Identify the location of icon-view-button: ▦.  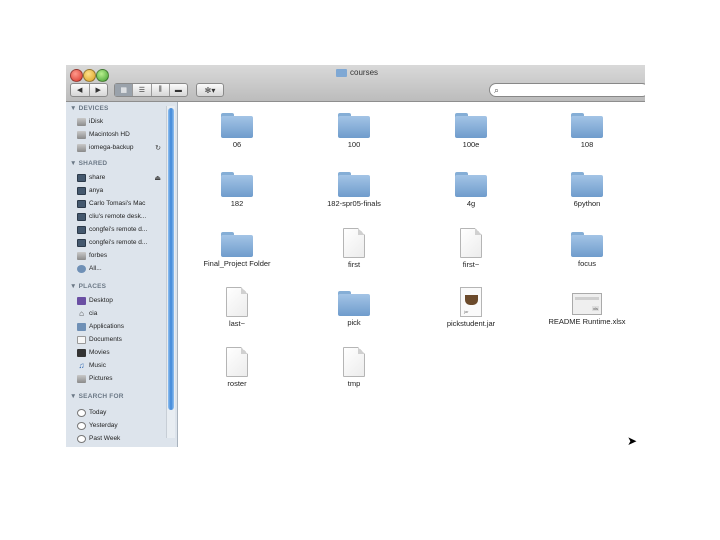
(124, 90).